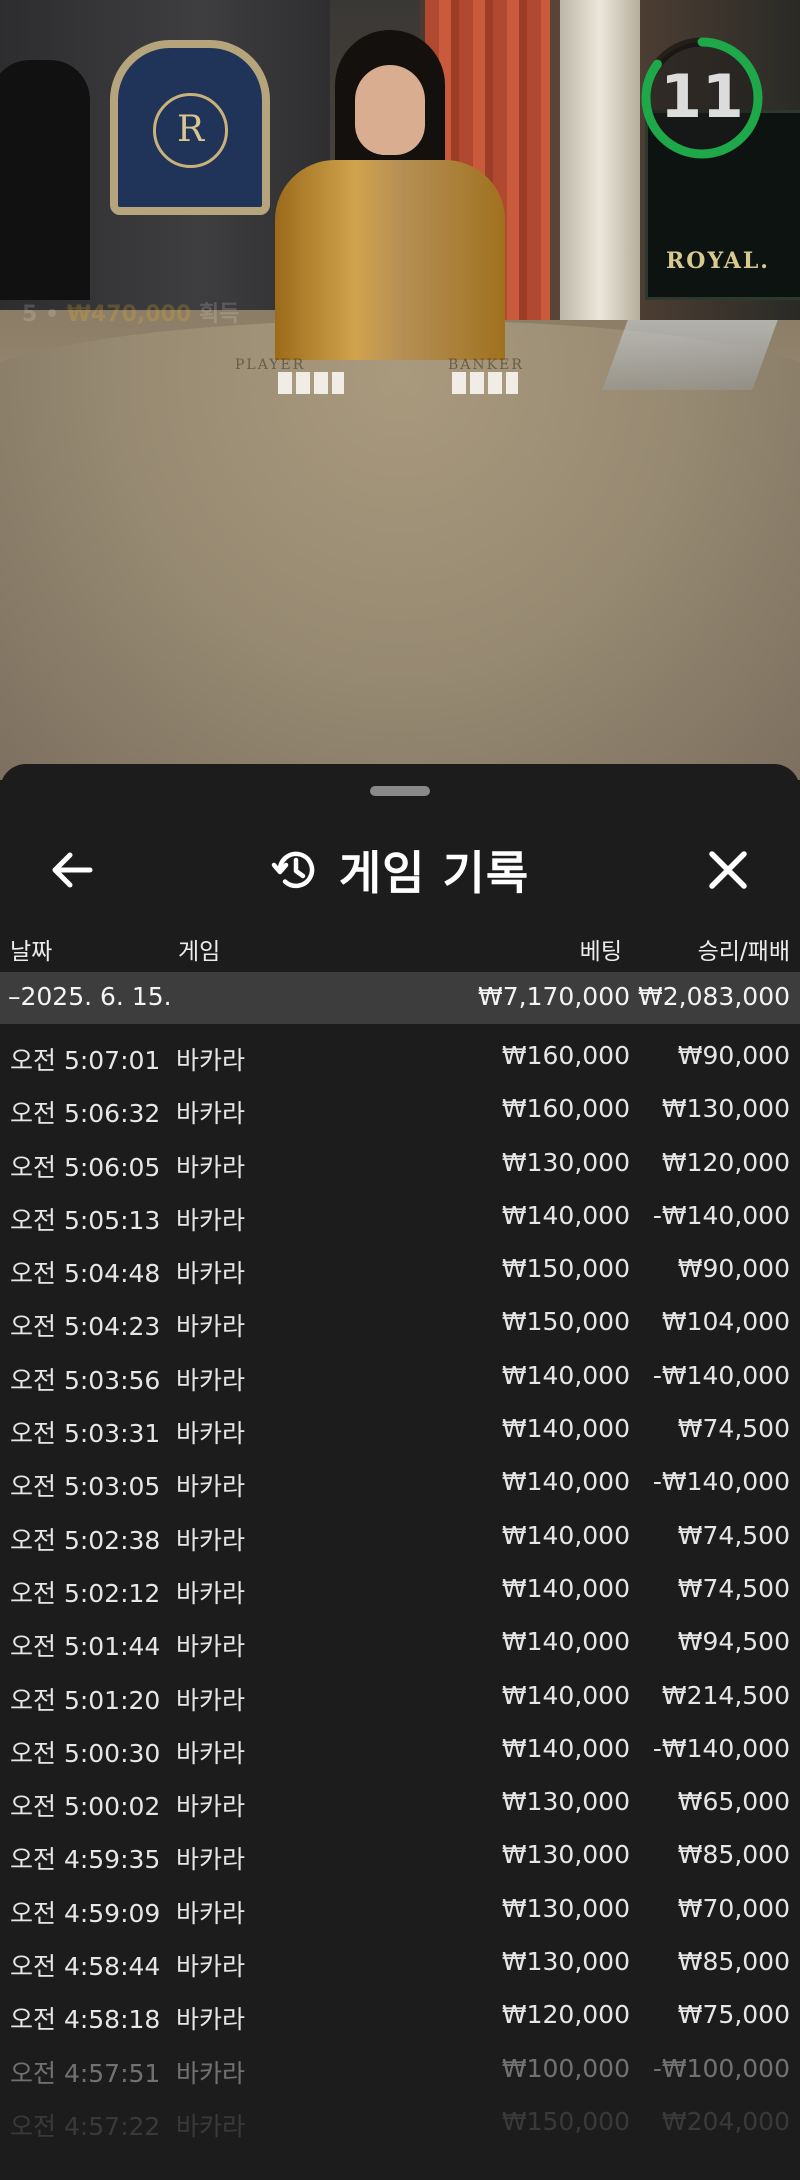 This screenshot has width=800, height=2180. I want to click on table-row: 오전 5:02:38 바카라 ₩140,000 ₩74,500, so click(400, 1532).